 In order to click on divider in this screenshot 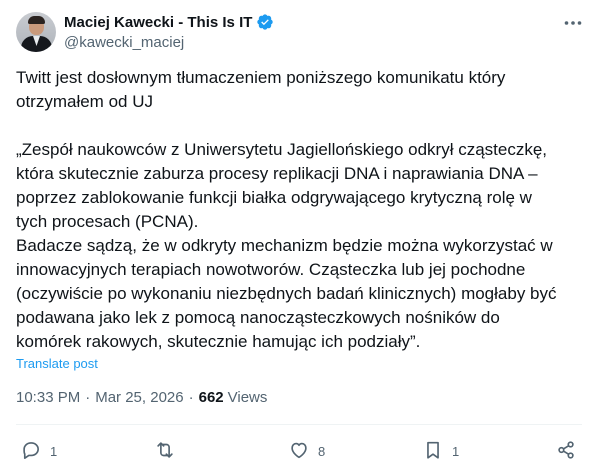, I will do `click(299, 424)`.